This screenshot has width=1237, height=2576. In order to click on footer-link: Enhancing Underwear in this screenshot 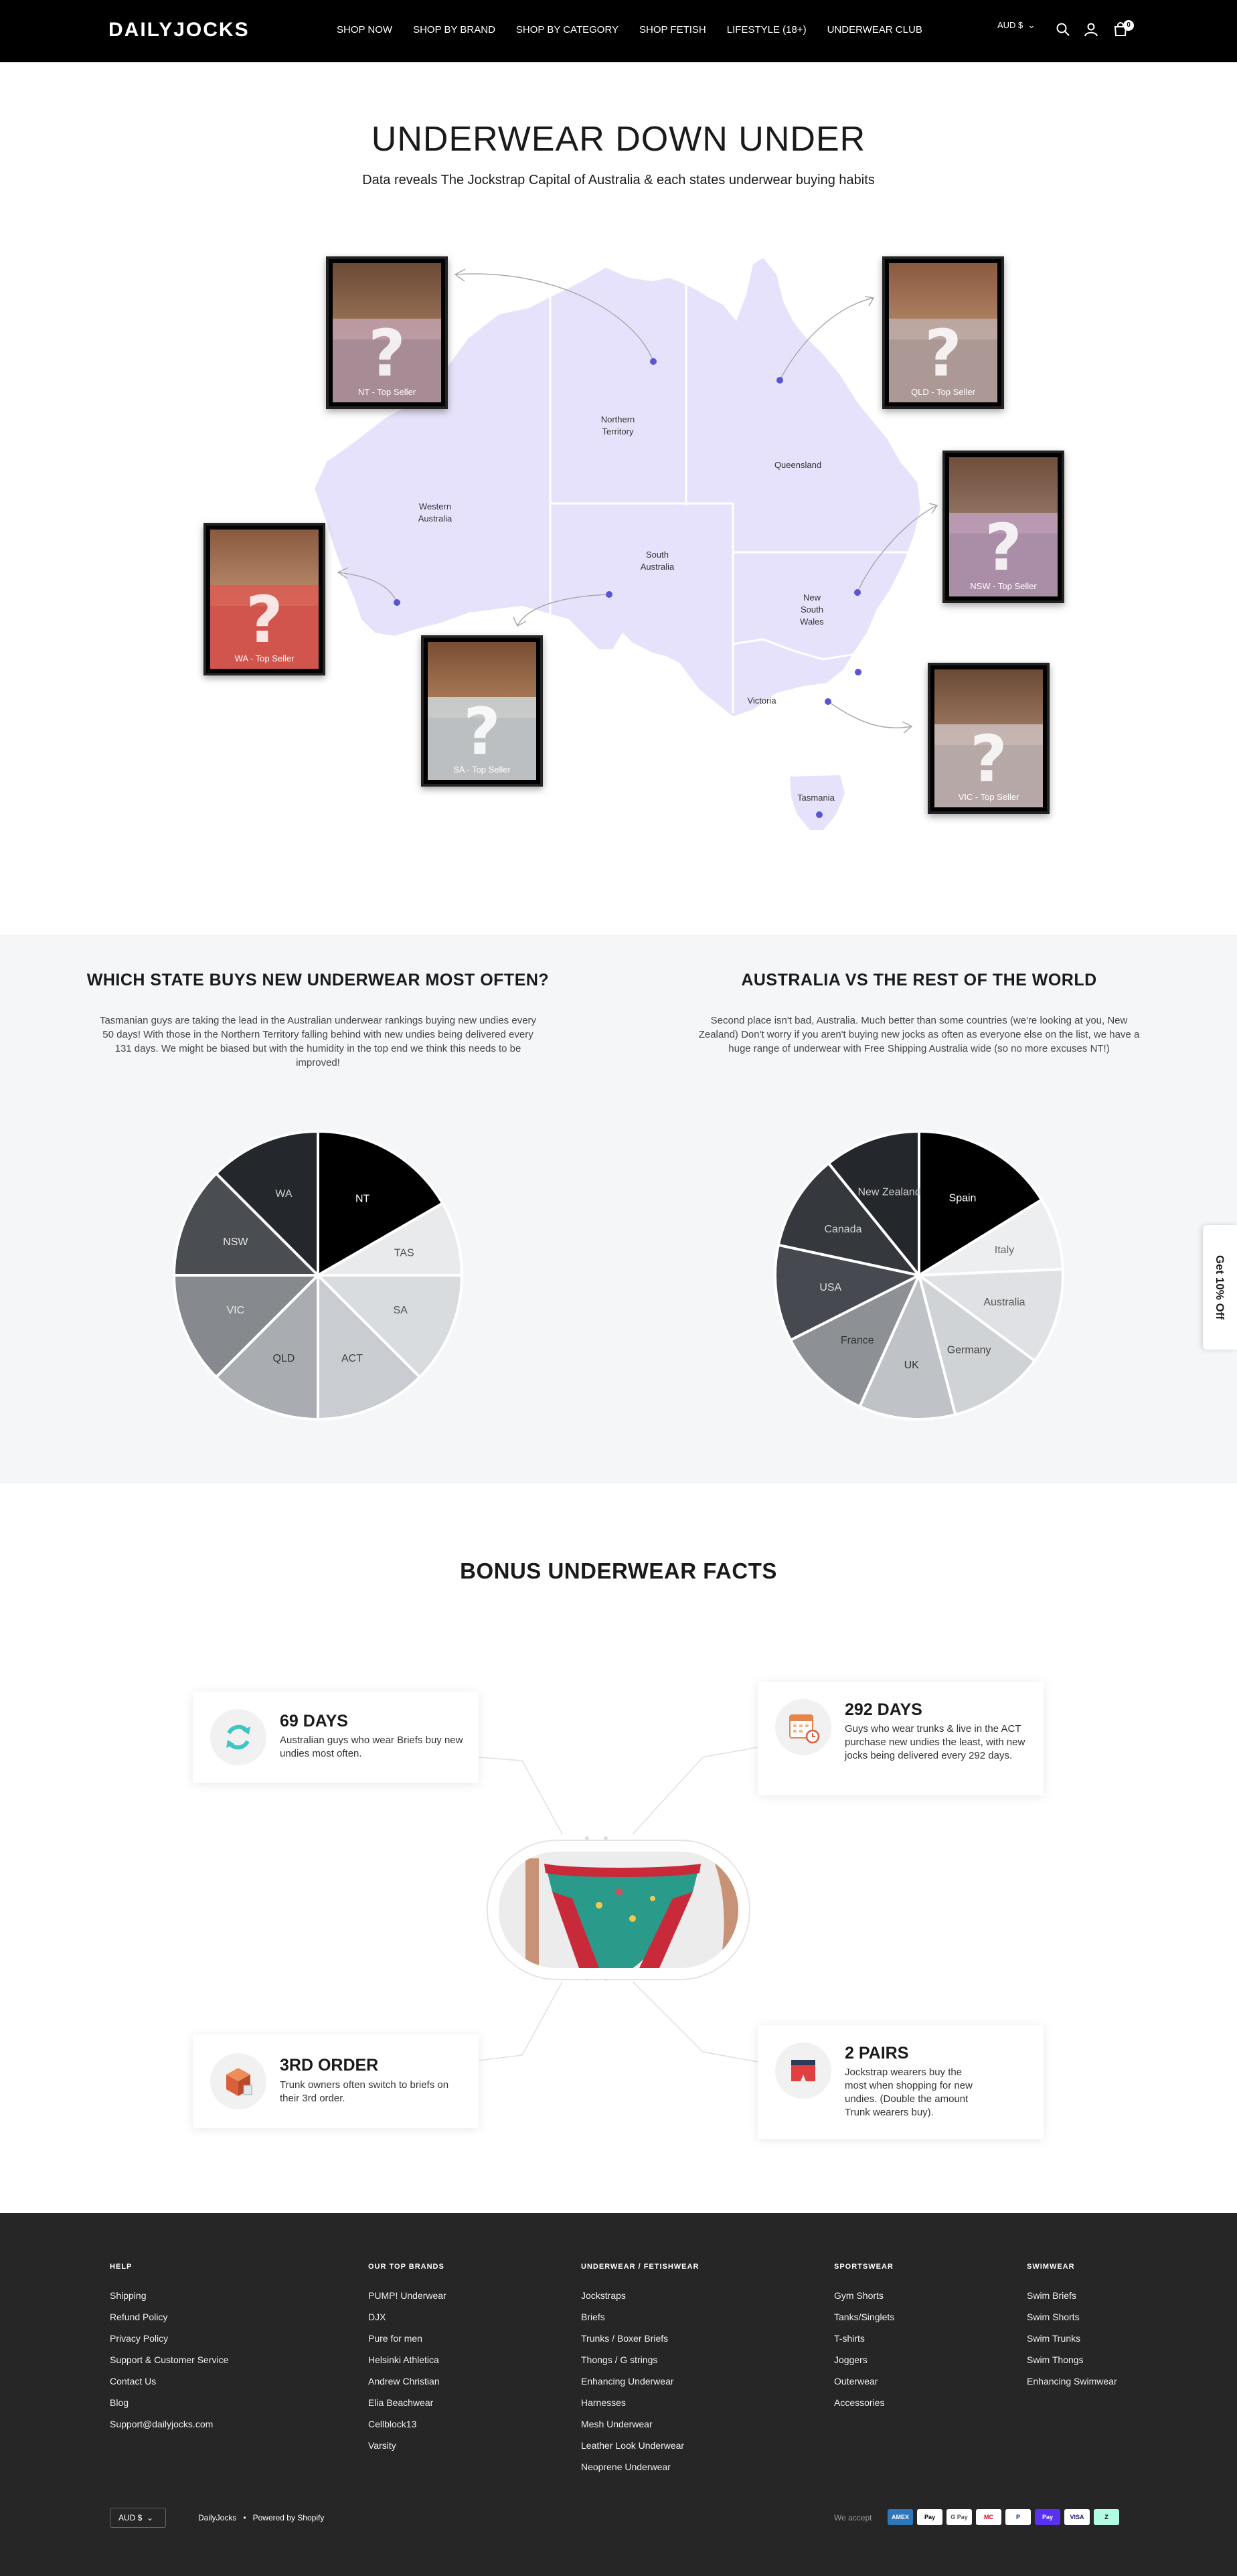, I will do `click(640, 2385)`.